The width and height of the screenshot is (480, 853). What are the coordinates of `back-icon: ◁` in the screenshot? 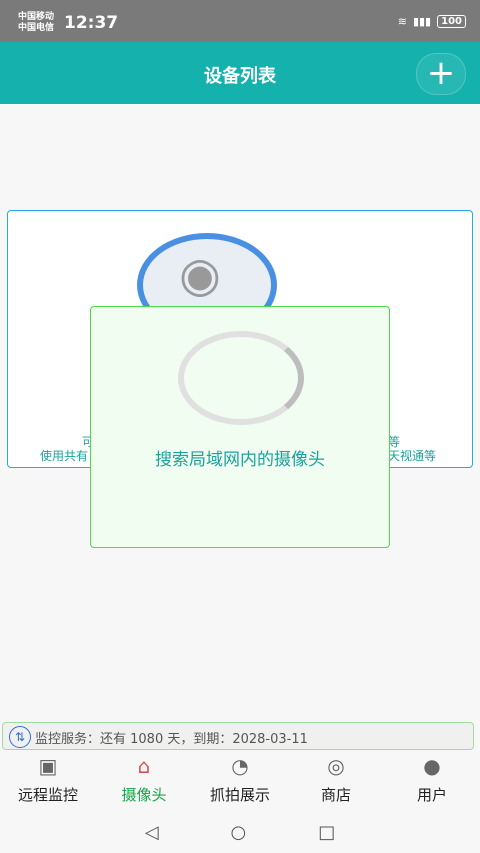 It's located at (152, 832).